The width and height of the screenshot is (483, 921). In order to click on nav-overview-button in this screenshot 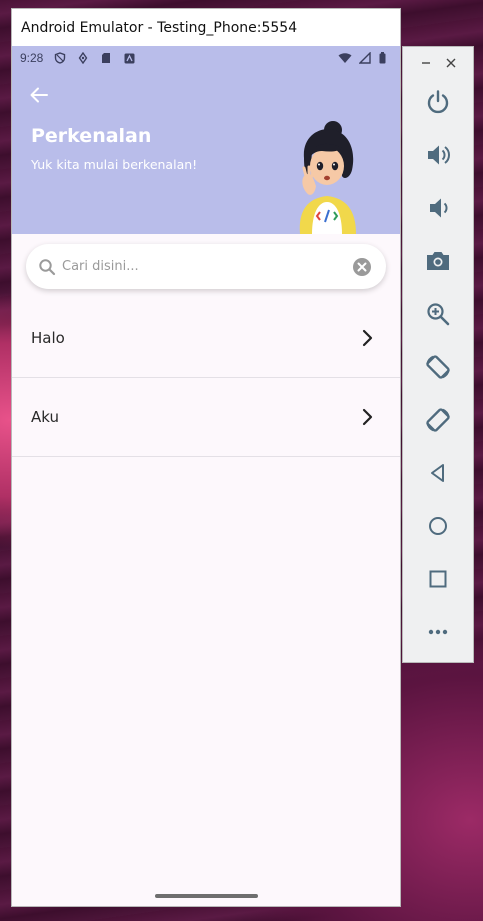, I will do `click(438, 579)`.